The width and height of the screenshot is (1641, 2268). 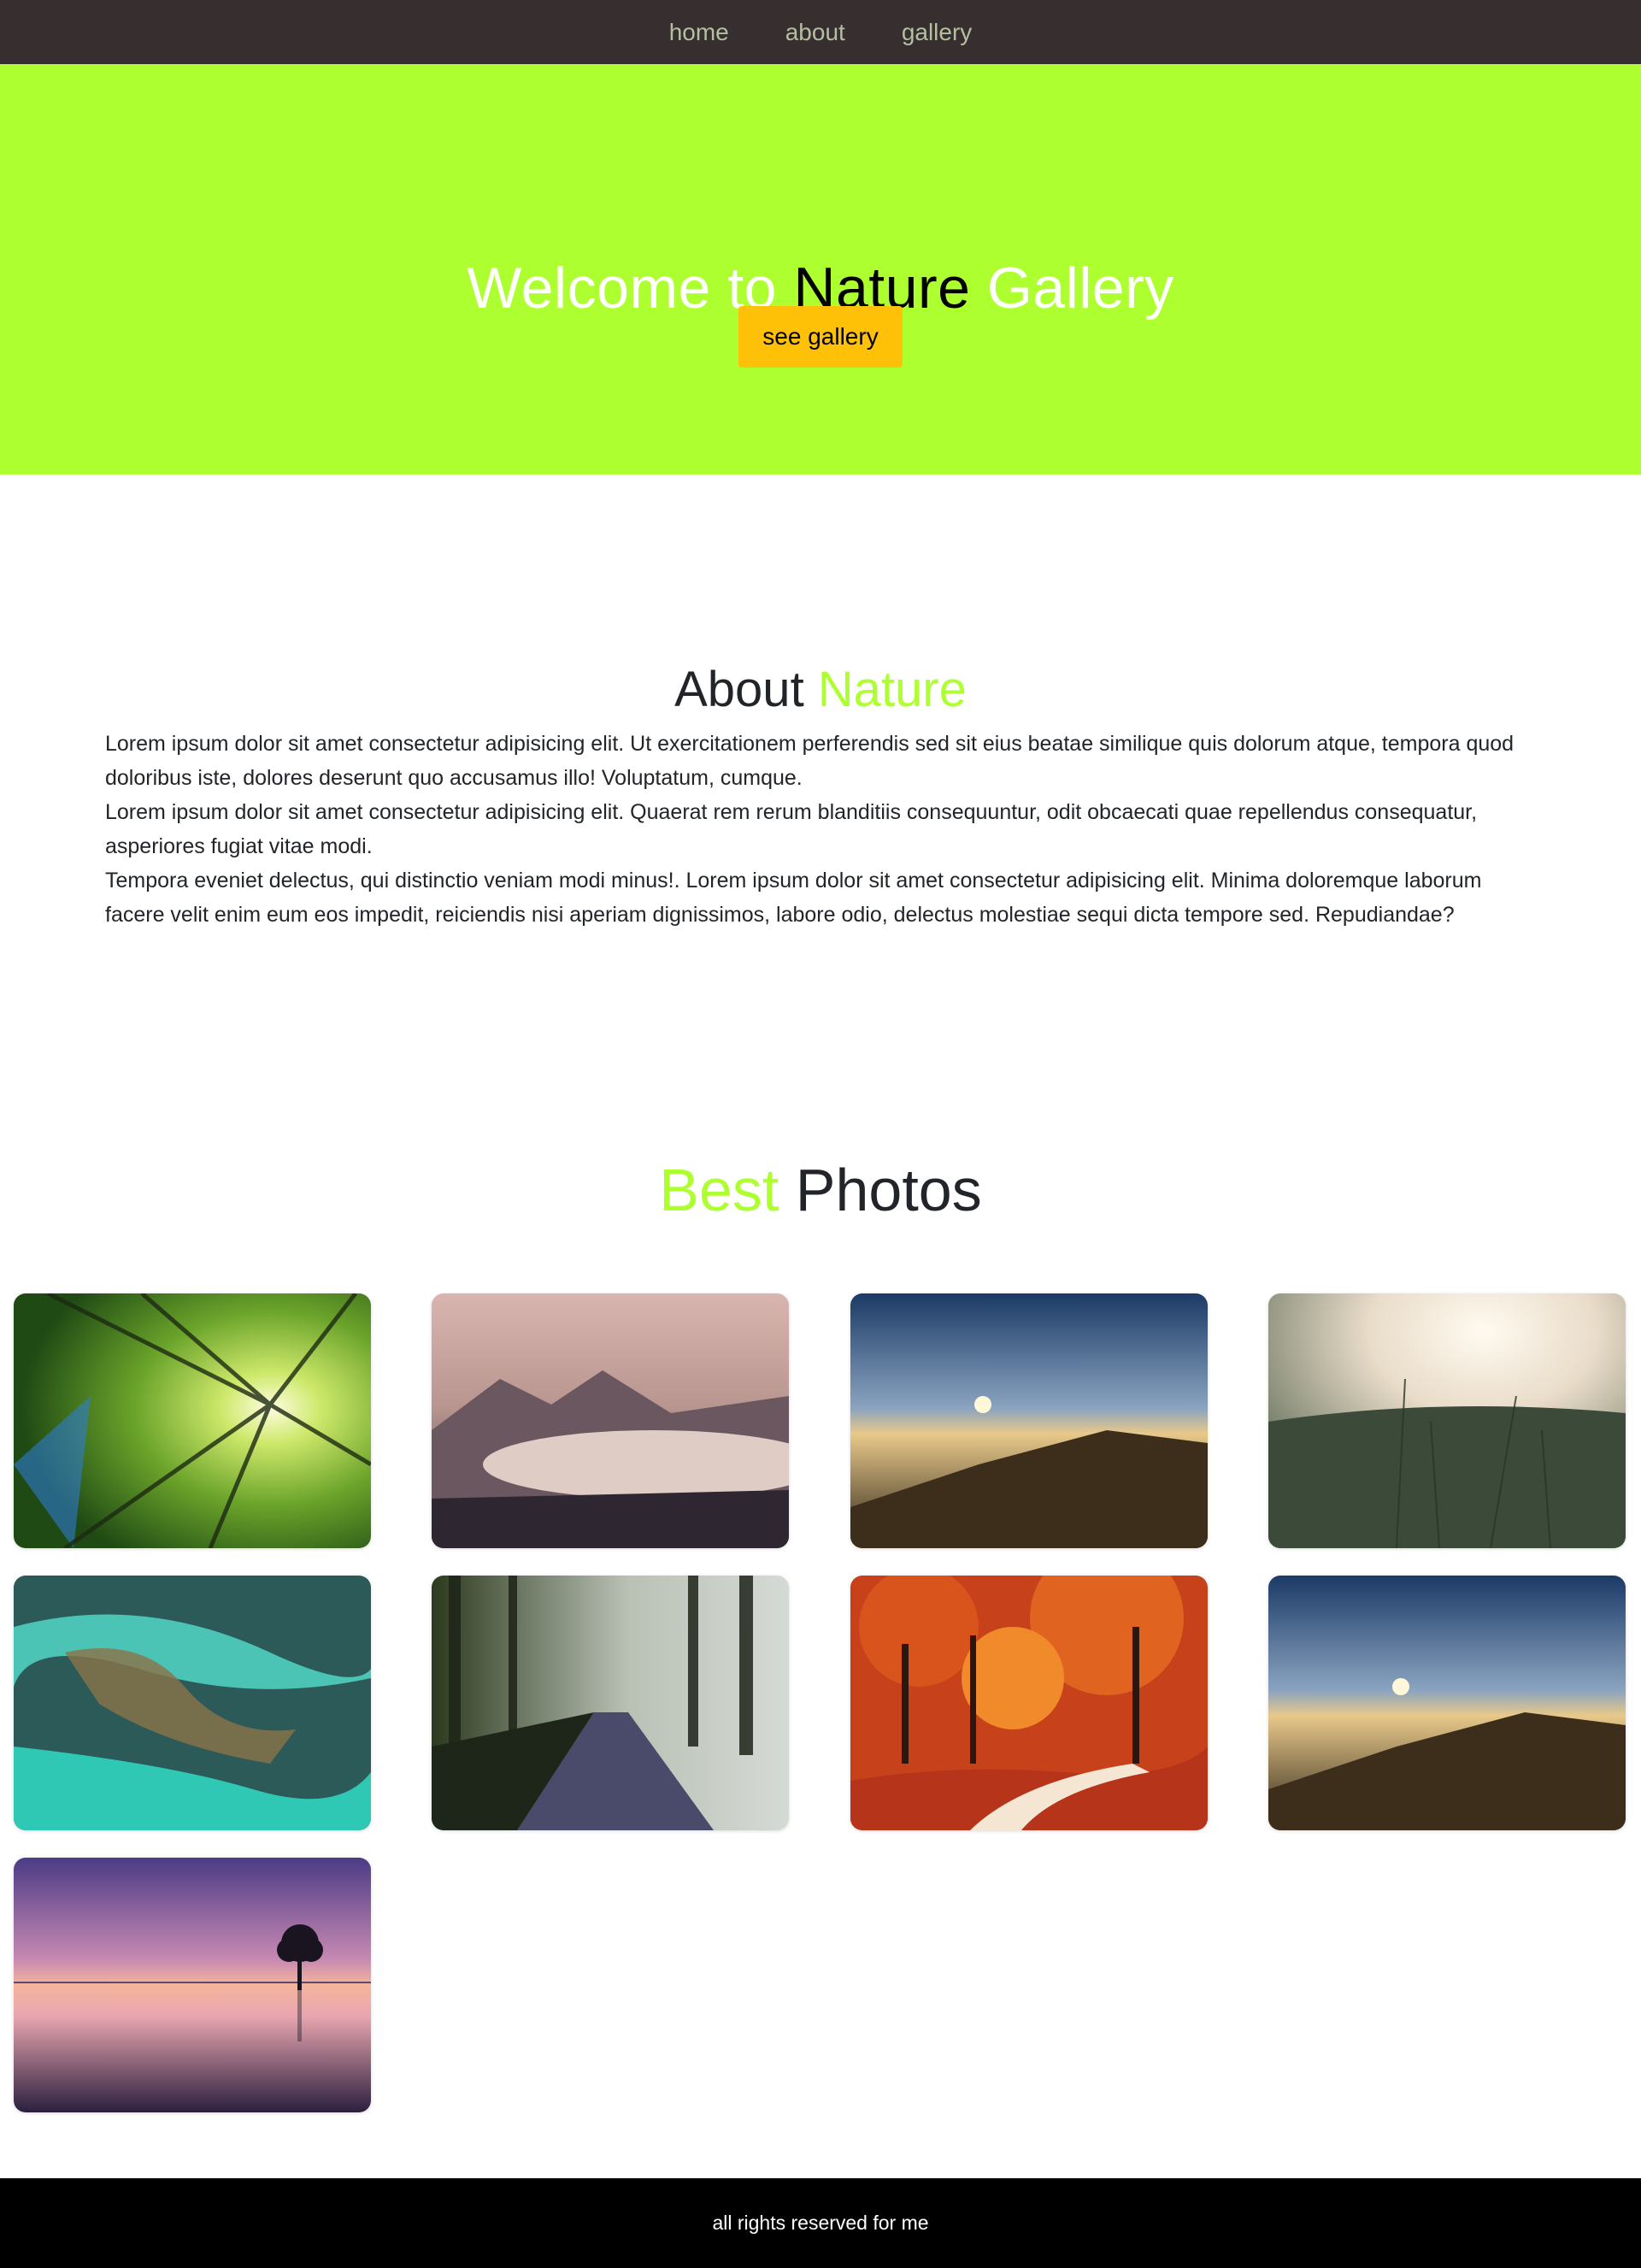 I want to click on gallery-photo-forest-canopy, so click(x=193, y=1420).